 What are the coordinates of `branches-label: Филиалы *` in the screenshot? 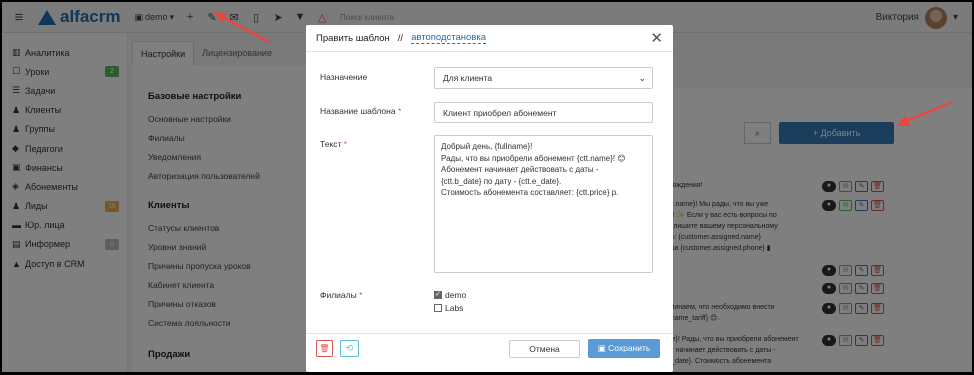 It's located at (341, 295).